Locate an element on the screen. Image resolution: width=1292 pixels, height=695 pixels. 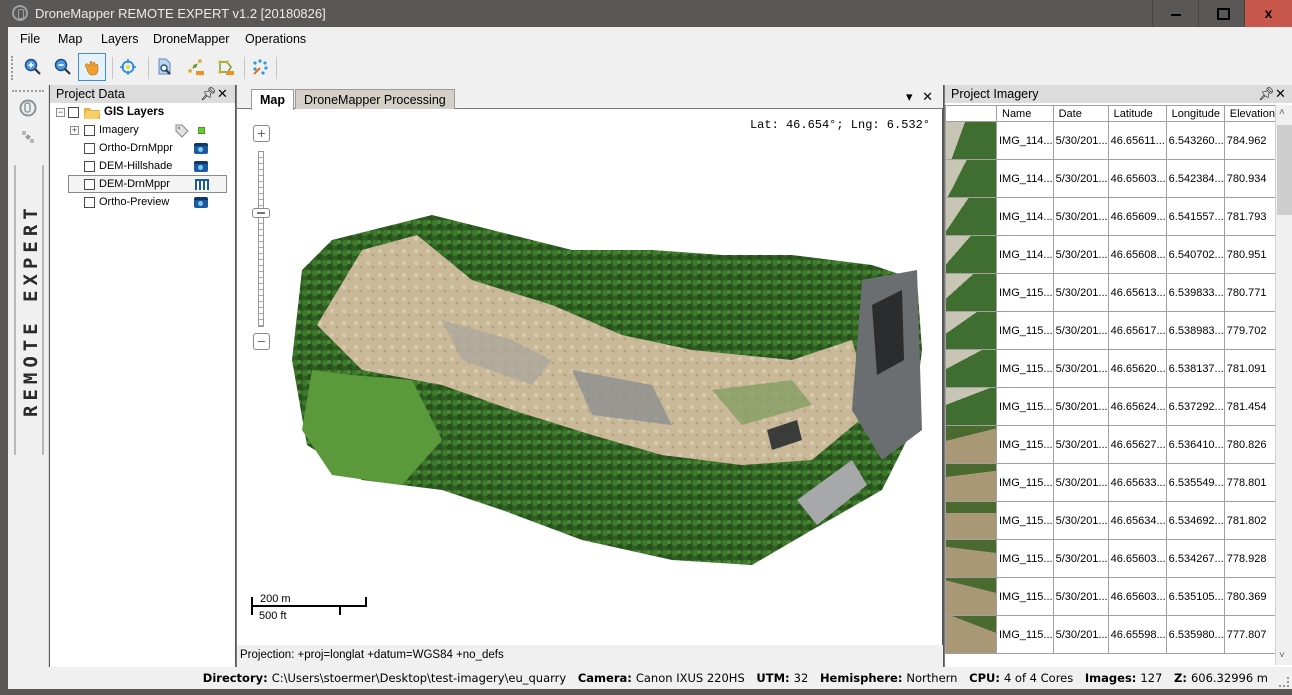
map-zoom-in-button: + is located at coordinates (261, 133).